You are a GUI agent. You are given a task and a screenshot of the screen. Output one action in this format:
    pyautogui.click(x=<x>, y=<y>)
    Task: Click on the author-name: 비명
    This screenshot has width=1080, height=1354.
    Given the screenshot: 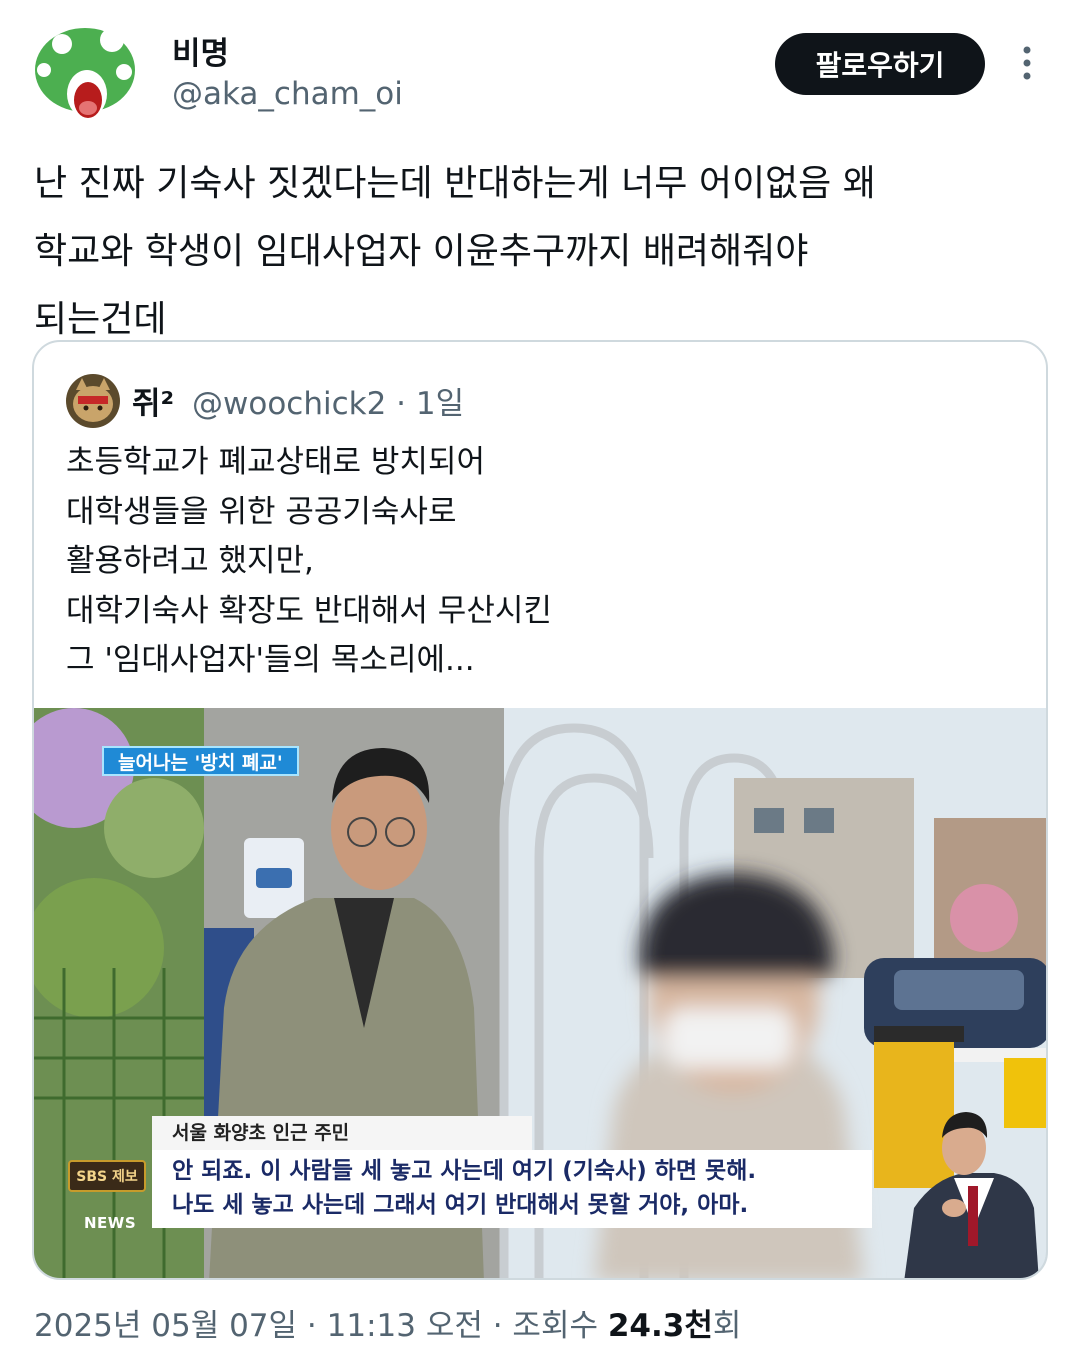 What is the action you would take?
    pyautogui.click(x=200, y=50)
    